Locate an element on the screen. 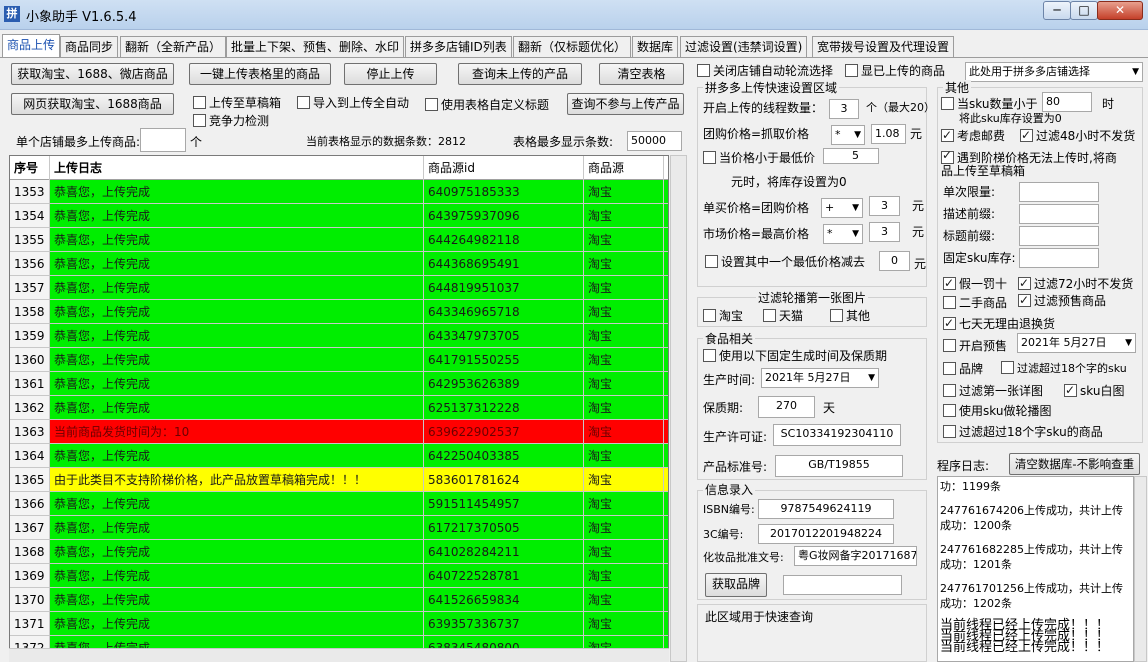 The image size is (1148, 662). filter-presale-checkbox: 过滤预售商品 is located at coordinates (1062, 300).